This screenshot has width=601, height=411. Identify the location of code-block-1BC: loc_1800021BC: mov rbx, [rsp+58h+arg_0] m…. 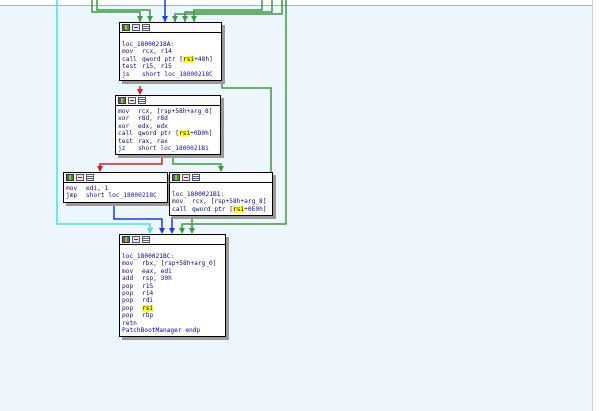
(172, 286).